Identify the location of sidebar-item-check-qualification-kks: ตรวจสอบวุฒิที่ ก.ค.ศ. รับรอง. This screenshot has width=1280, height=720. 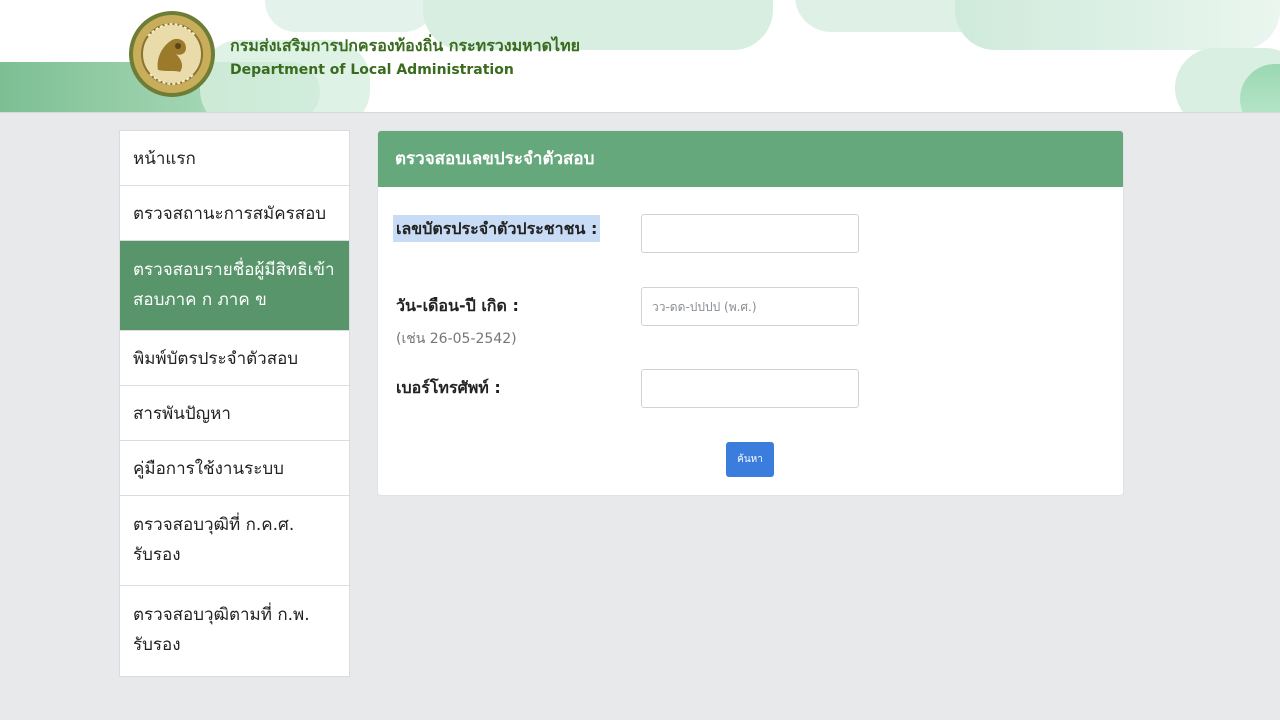
(234, 541).